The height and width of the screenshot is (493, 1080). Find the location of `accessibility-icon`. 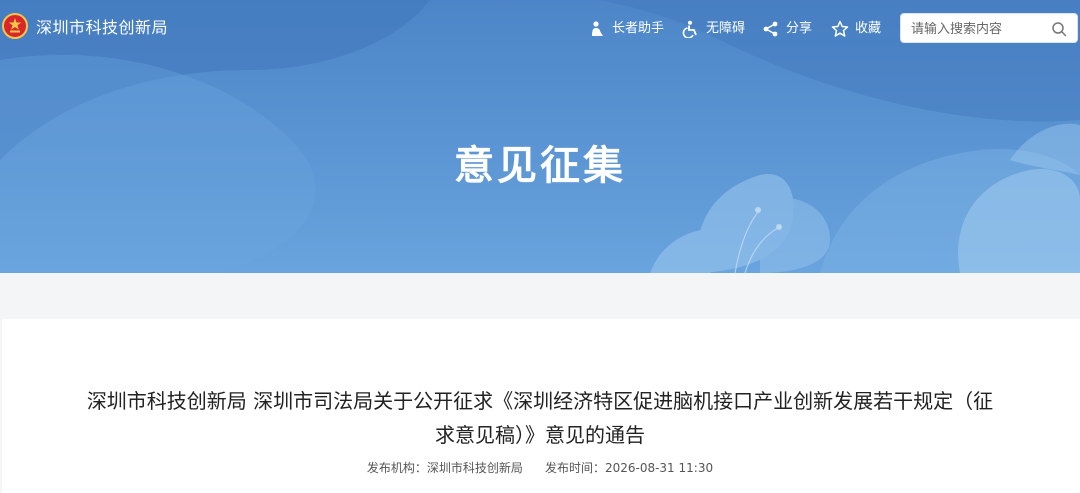

accessibility-icon is located at coordinates (689, 29).